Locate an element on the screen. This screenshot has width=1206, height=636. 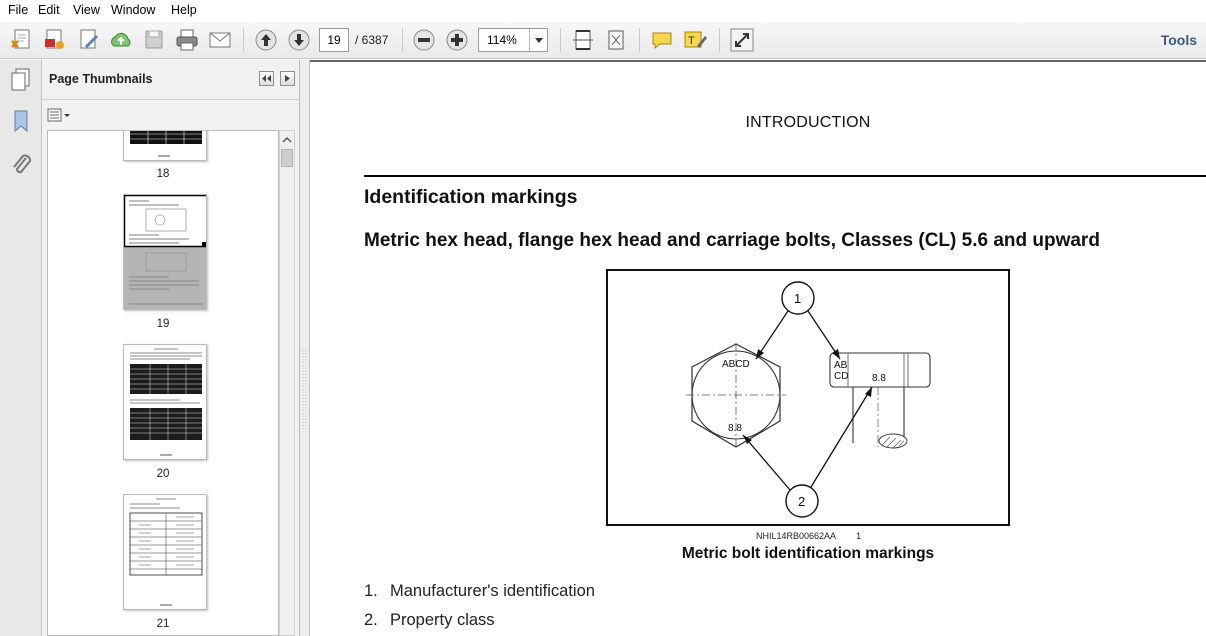
double-chevron-left-icon is located at coordinates (266, 78).